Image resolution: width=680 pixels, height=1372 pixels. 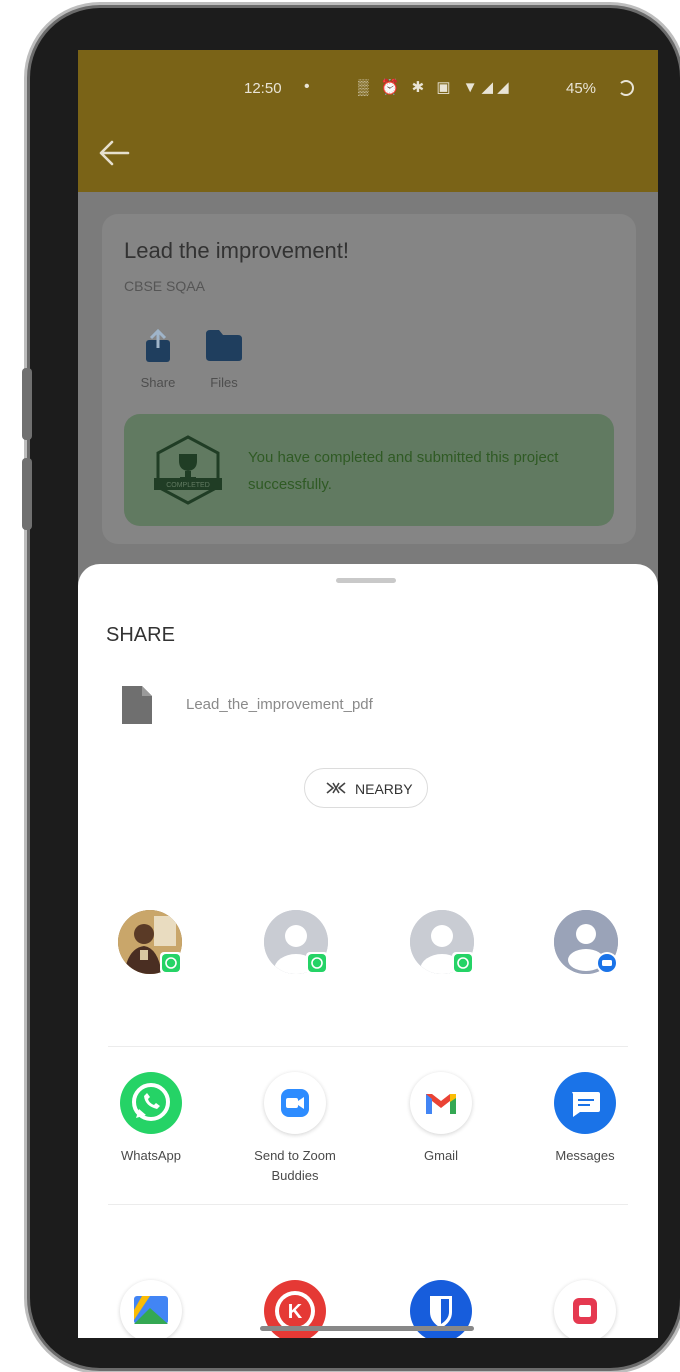 I want to click on nearby-icon, so click(x=336, y=788).